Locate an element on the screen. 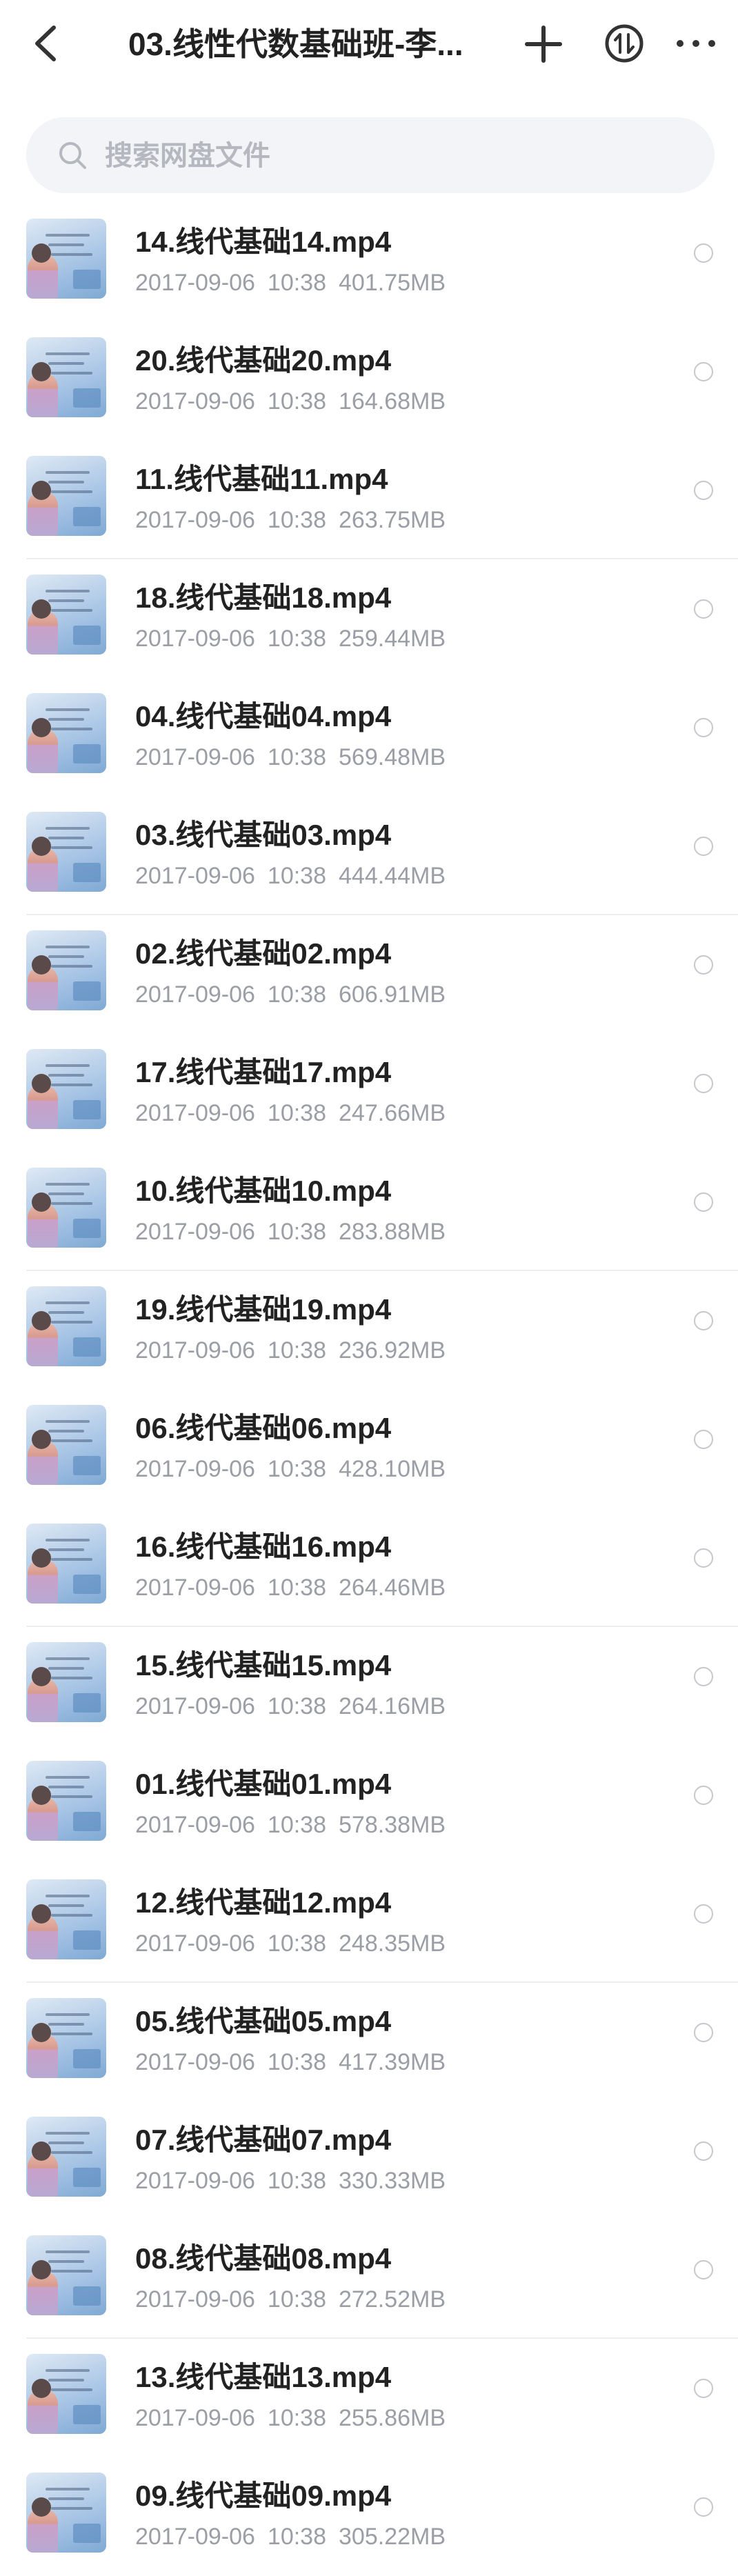  file-row: 12.线代基础12.mp4 2017-09-06 10:38 248.35MB is located at coordinates (369, 1923).